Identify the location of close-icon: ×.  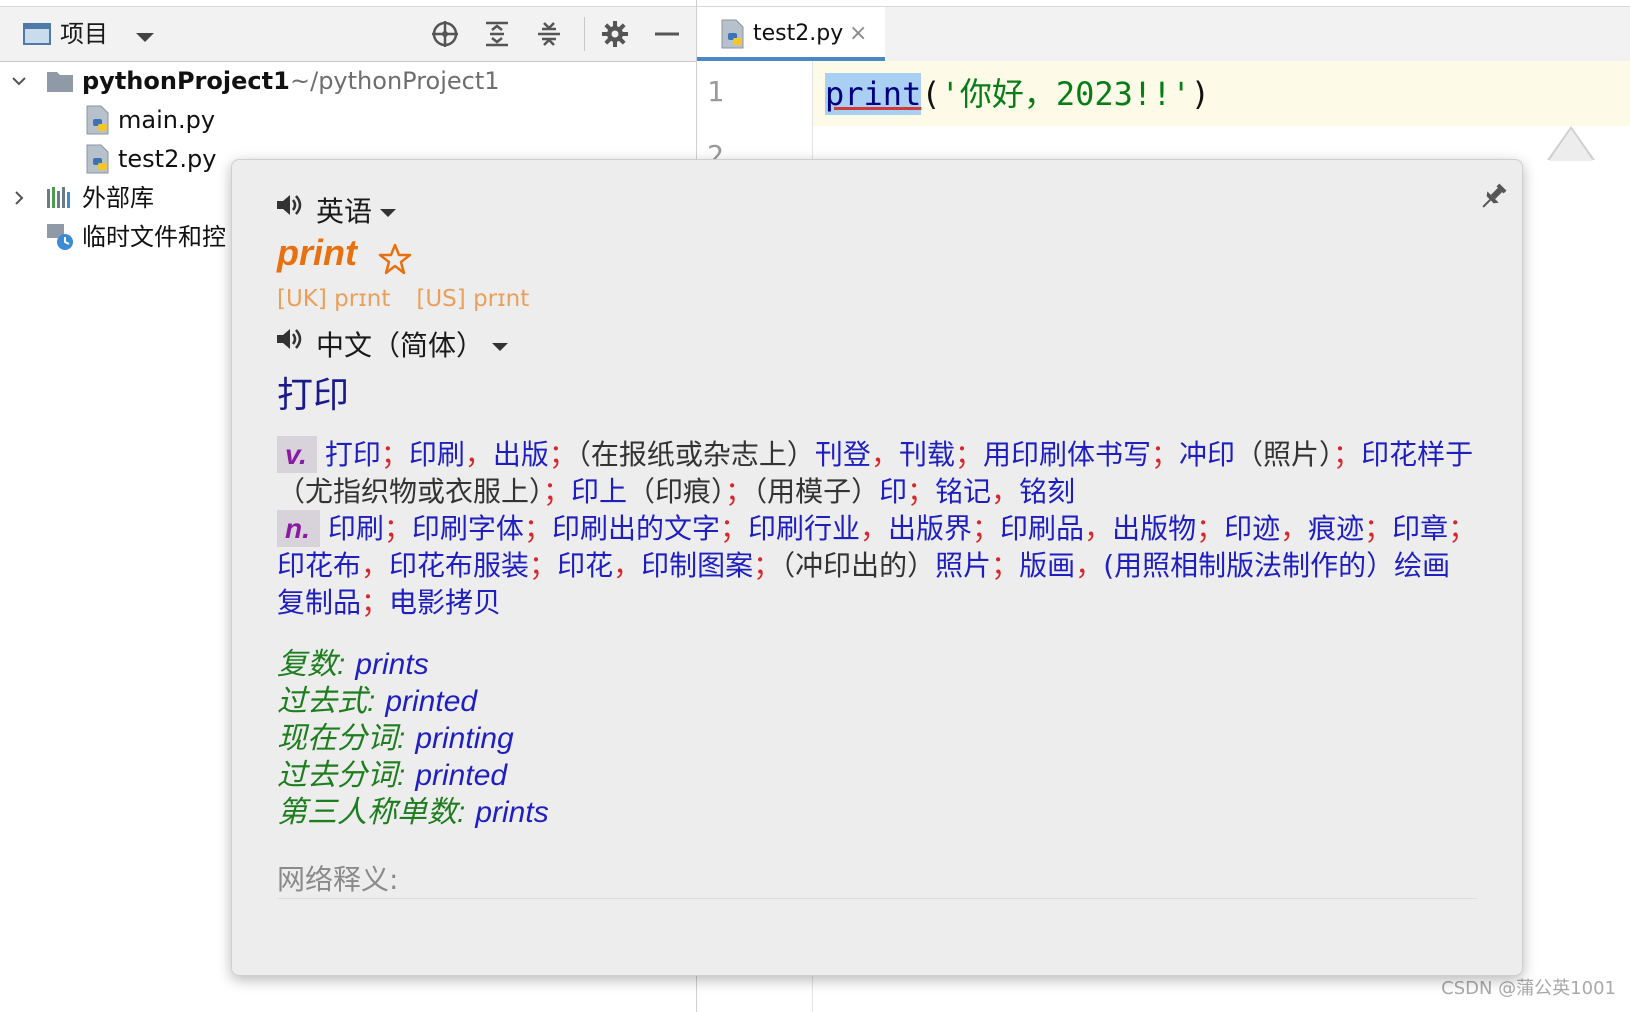
(858, 34).